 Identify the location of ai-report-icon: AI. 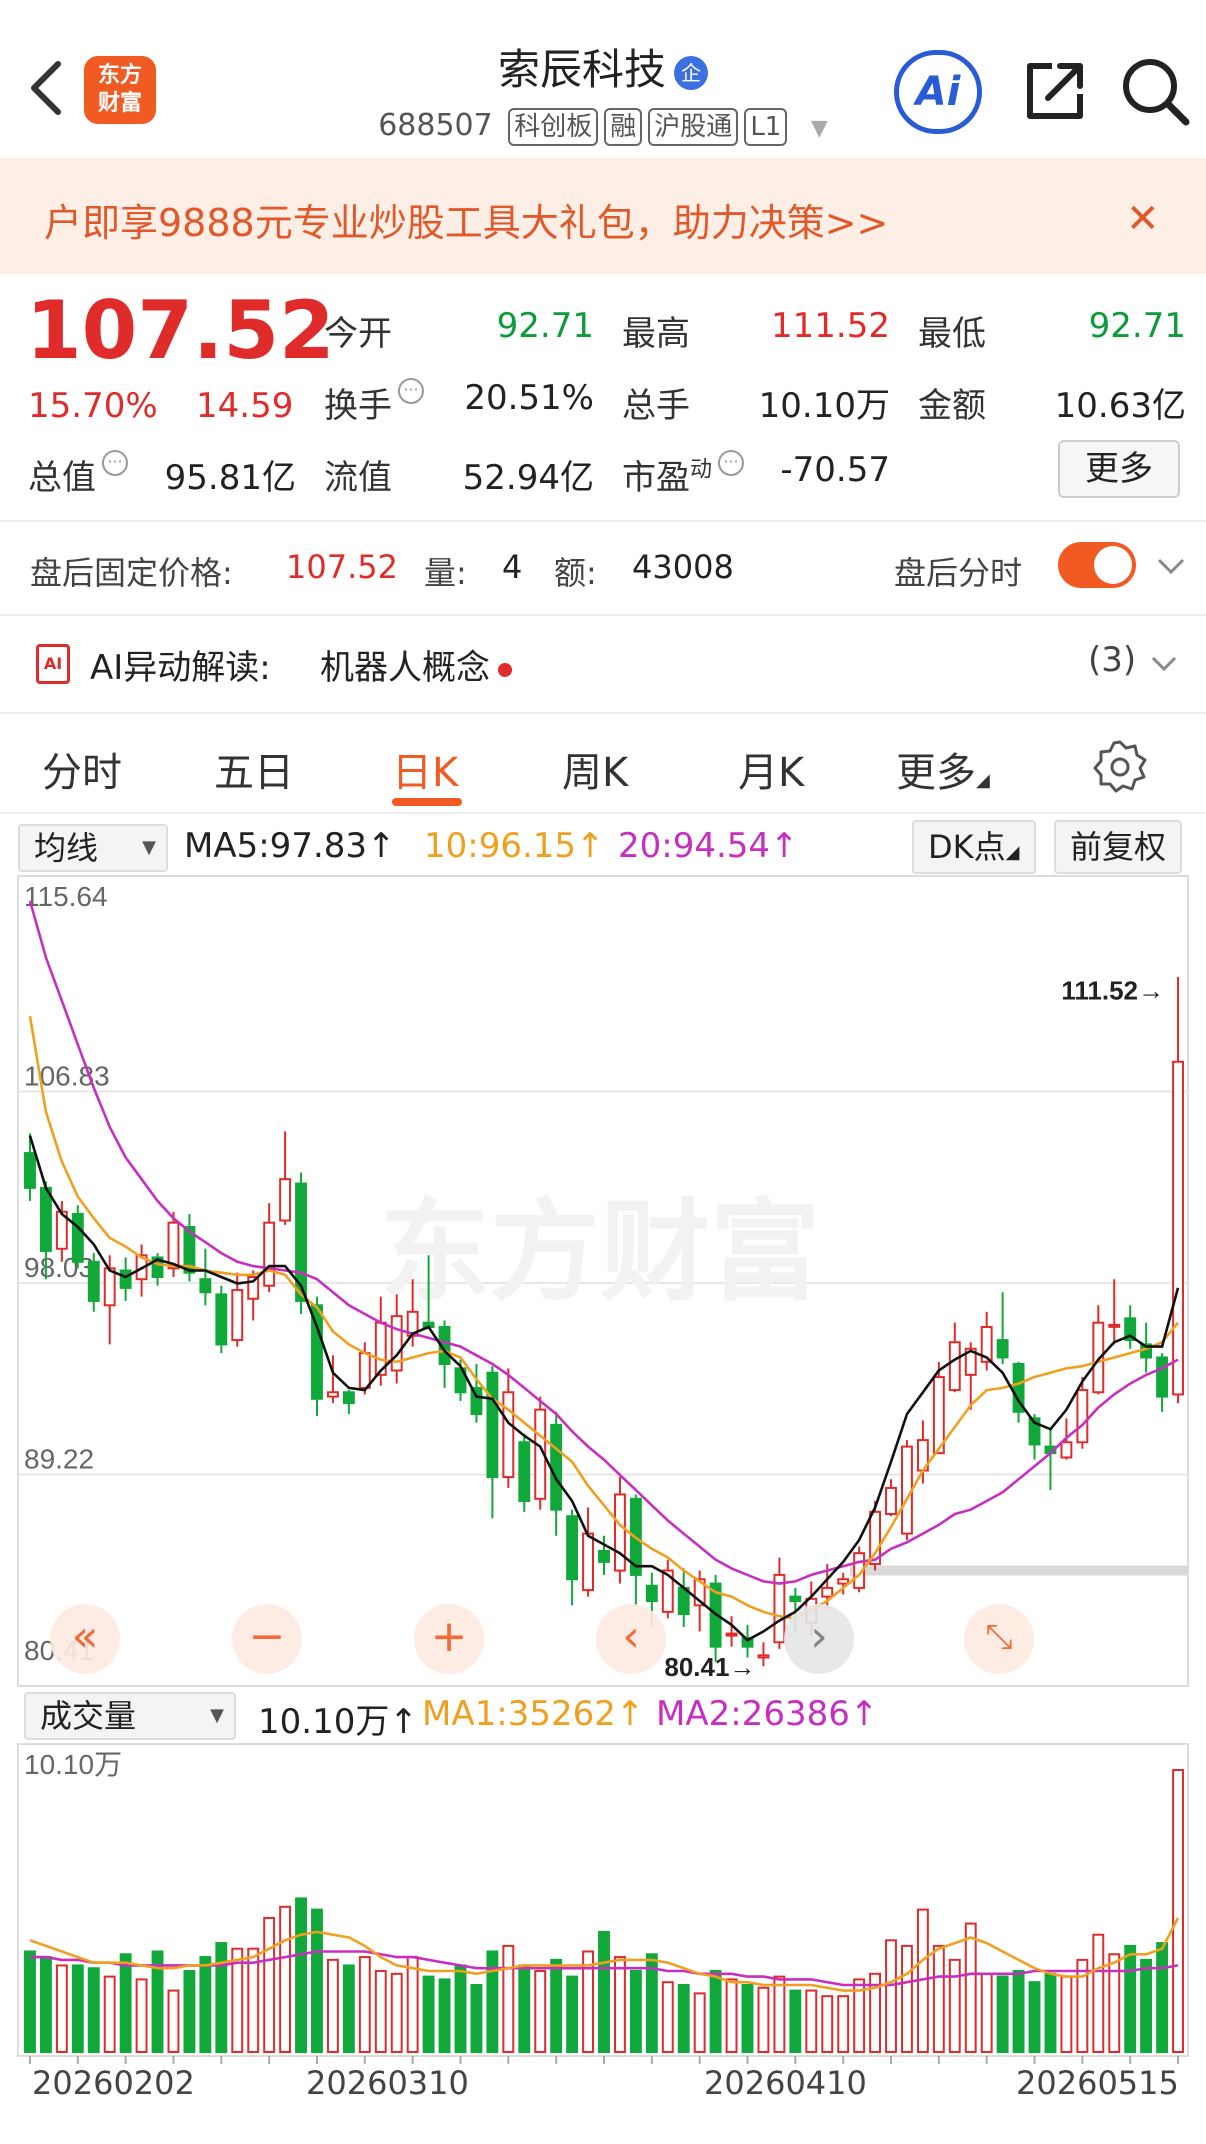
(53, 664).